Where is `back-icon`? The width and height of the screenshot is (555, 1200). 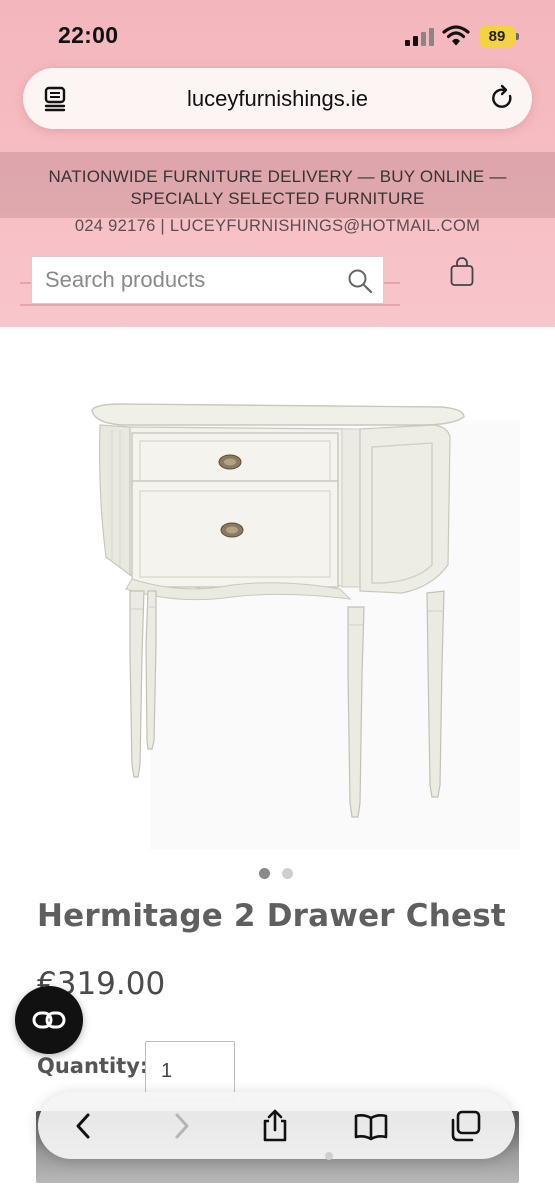 back-icon is located at coordinates (84, 1126).